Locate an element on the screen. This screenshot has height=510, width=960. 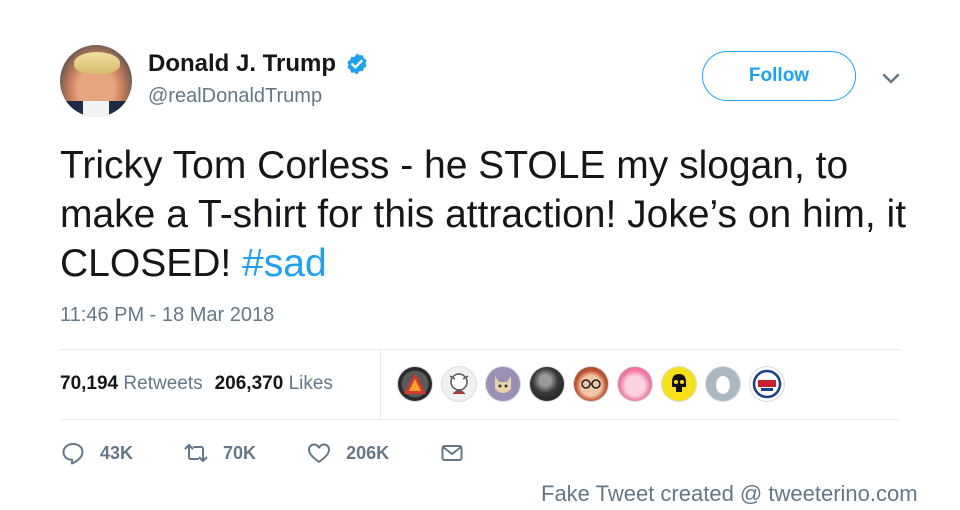
retweets-stat: 70,194 Retweets is located at coordinates (131, 383).